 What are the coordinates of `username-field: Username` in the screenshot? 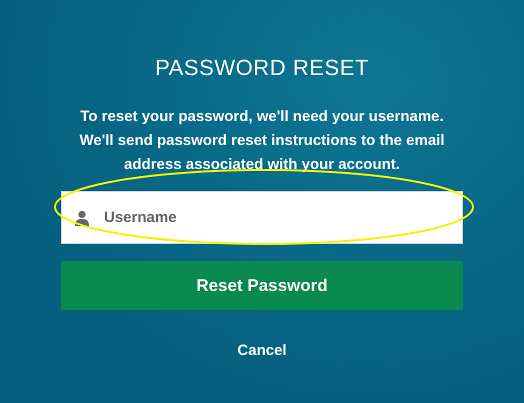 It's located at (262, 217).